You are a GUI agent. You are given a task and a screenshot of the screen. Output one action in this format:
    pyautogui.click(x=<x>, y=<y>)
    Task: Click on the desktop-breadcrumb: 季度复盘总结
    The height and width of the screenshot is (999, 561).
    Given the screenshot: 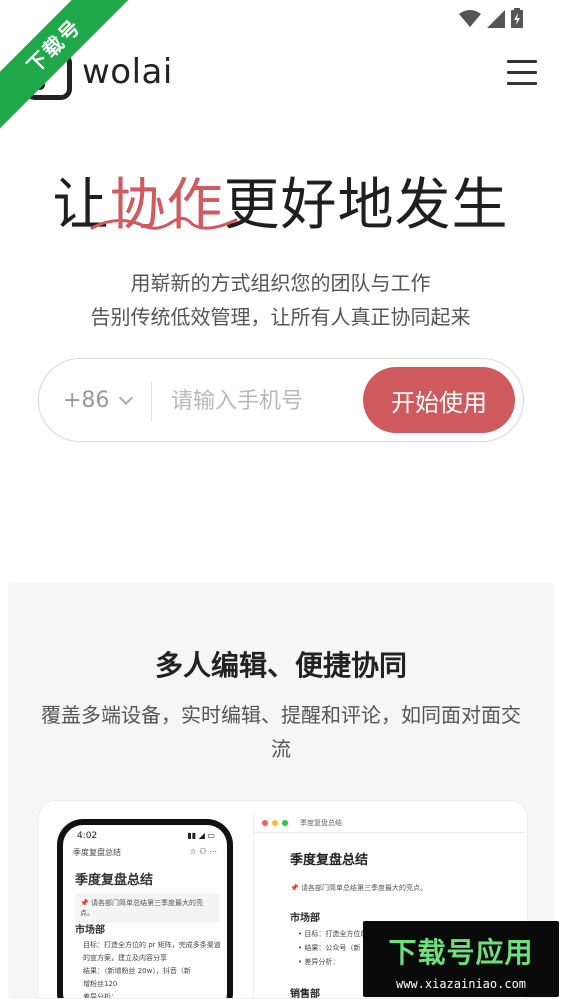 What is the action you would take?
    pyautogui.click(x=321, y=822)
    